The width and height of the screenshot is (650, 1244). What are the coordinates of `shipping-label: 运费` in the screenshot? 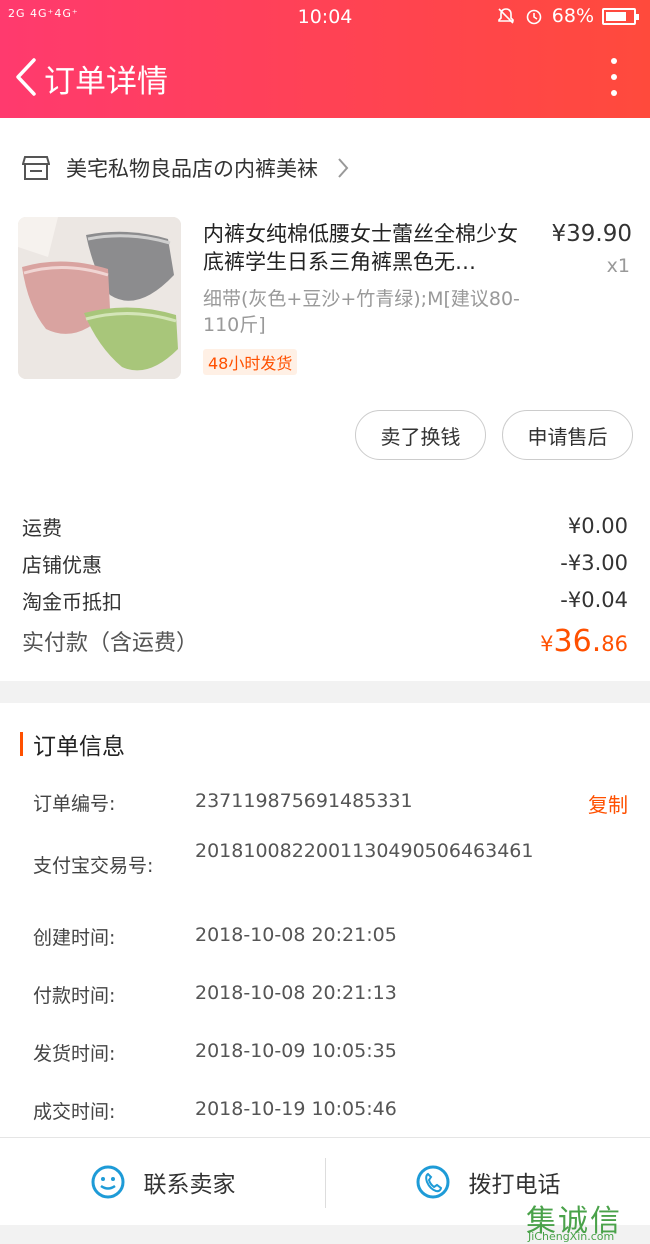 It's located at (42, 527).